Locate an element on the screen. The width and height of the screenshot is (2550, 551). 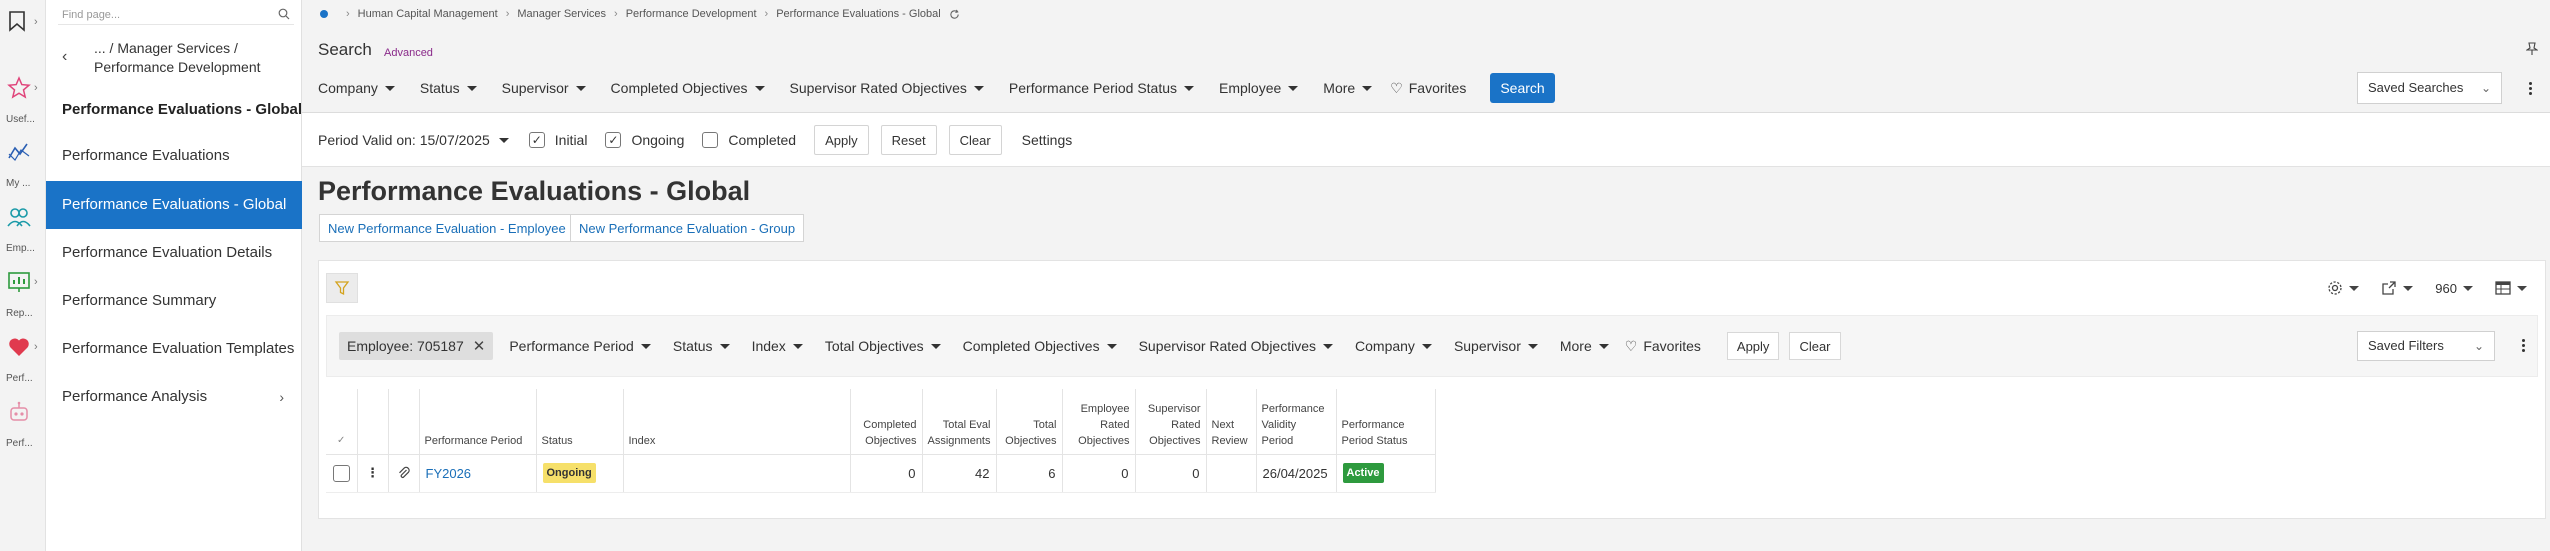
view-layout-dropdown is located at coordinates (2511, 288).